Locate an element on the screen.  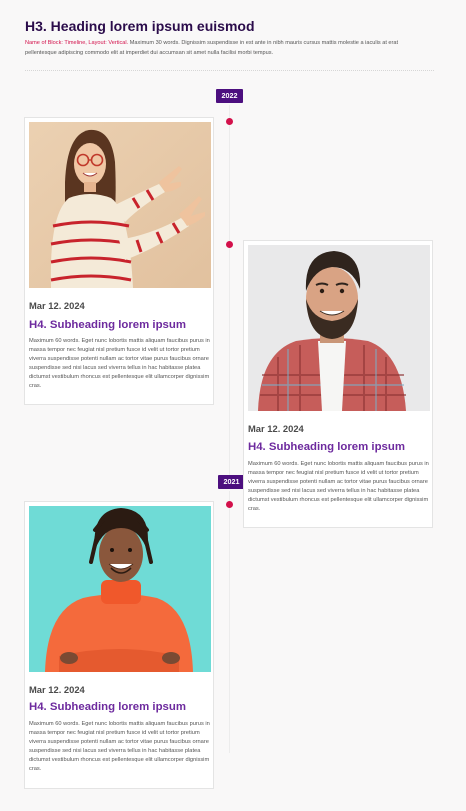
year-badge-2022: 2022 is located at coordinates (229, 96).